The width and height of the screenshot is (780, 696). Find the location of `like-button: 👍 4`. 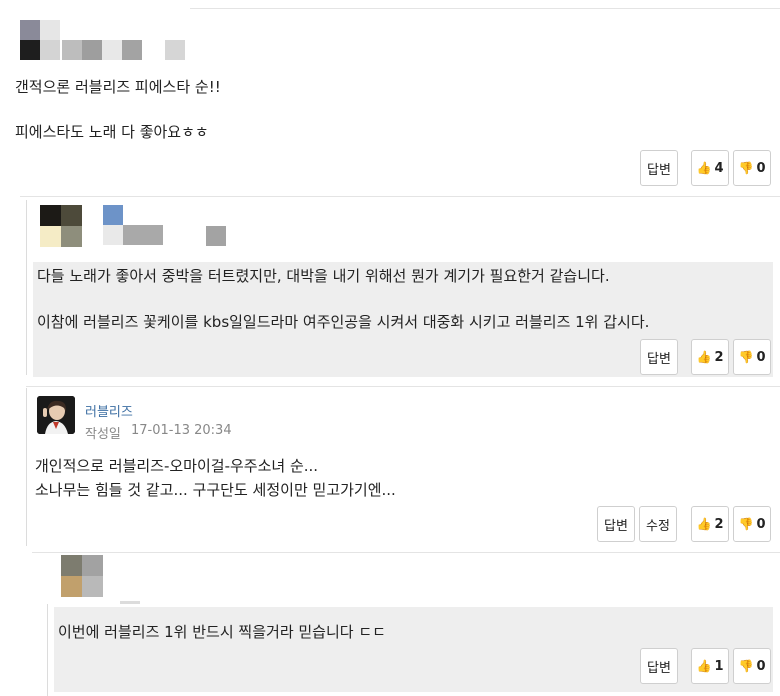

like-button: 👍 4 is located at coordinates (710, 168).